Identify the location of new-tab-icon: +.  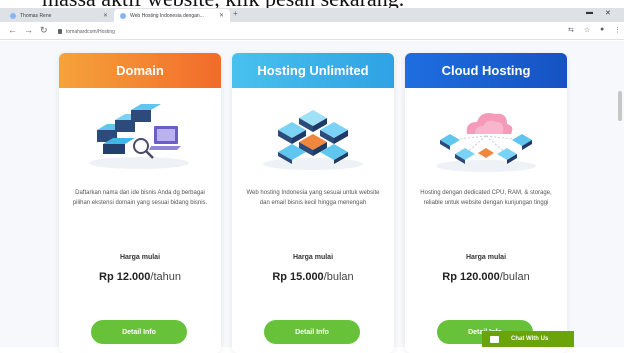
(235, 13).